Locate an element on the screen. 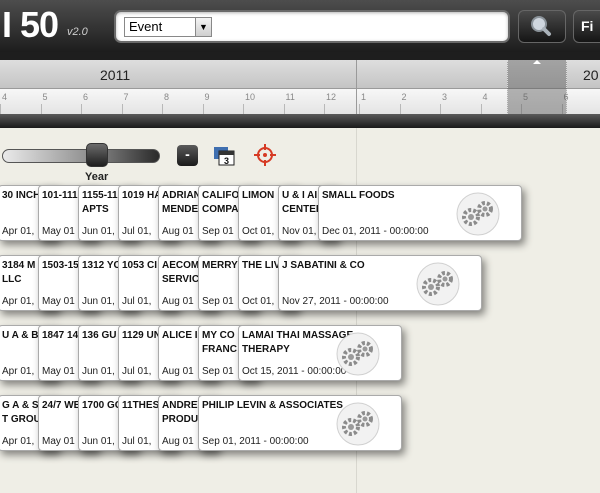 This screenshot has height=493, width=600. calendar-badge: 3 is located at coordinates (226, 161).